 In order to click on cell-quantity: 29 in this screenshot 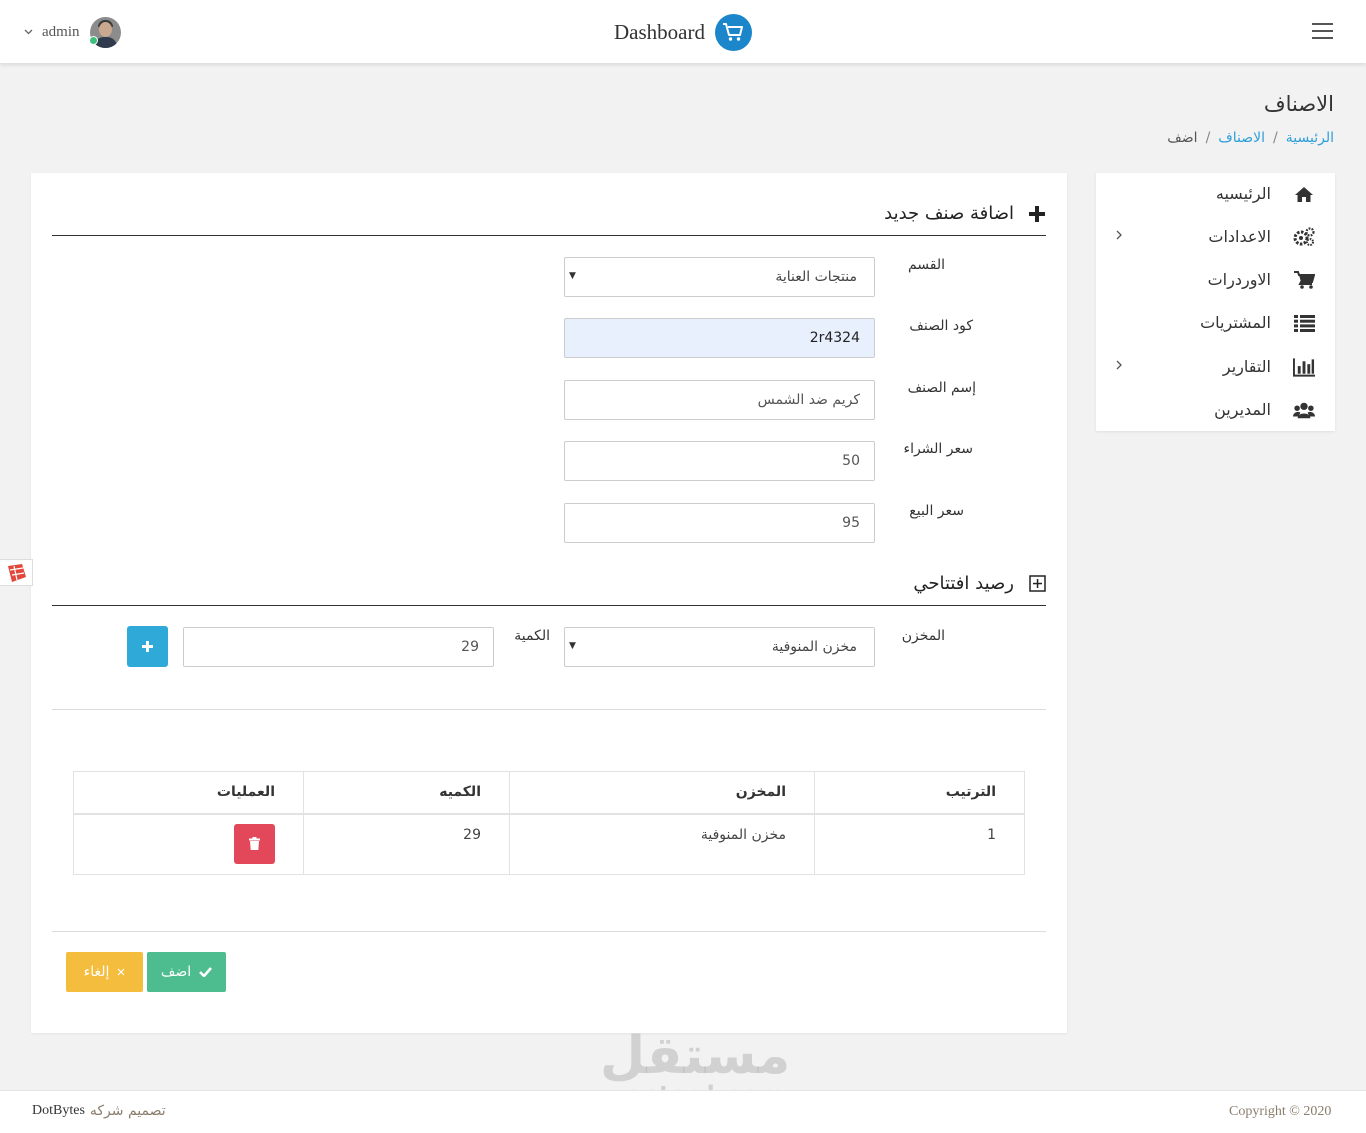, I will do `click(406, 844)`.